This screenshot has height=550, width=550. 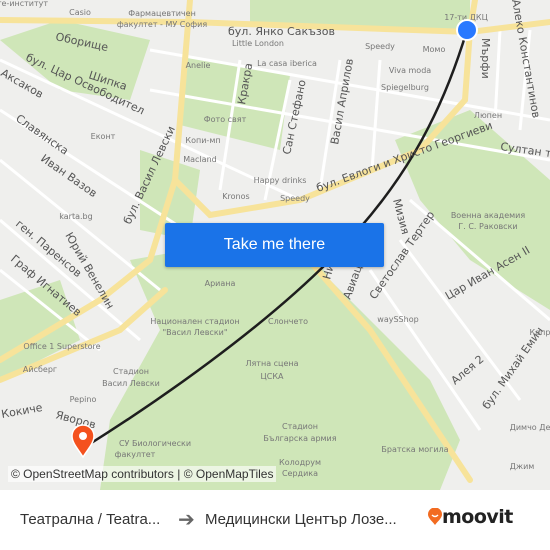 What do you see at coordinates (40, 369) in the screenshot?
I see `poi-label: Айсберг` at bounding box center [40, 369].